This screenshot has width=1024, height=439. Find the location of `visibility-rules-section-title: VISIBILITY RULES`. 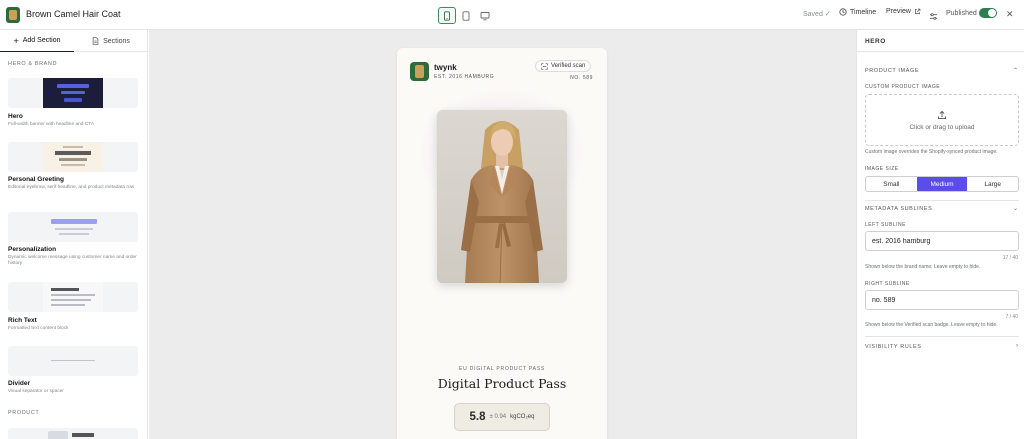

visibility-rules-section-title: VISIBILITY RULES is located at coordinates (893, 347).